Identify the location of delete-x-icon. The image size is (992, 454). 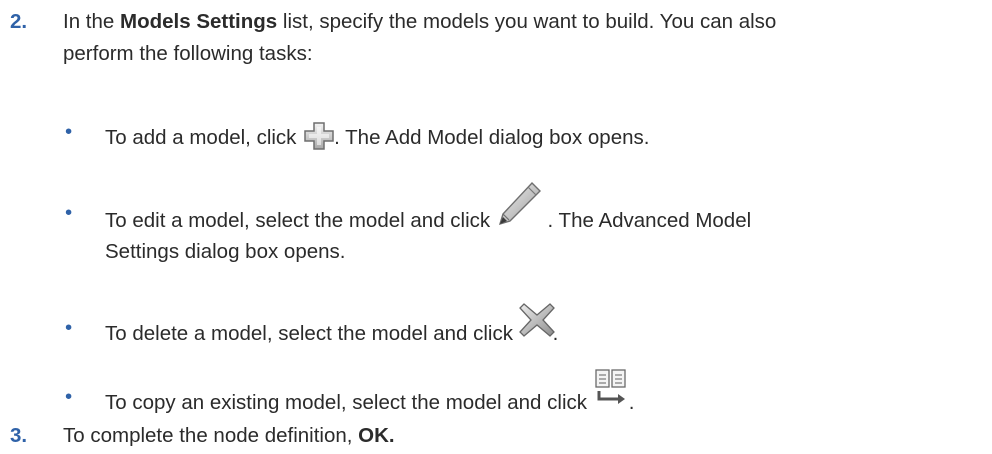
(536, 322).